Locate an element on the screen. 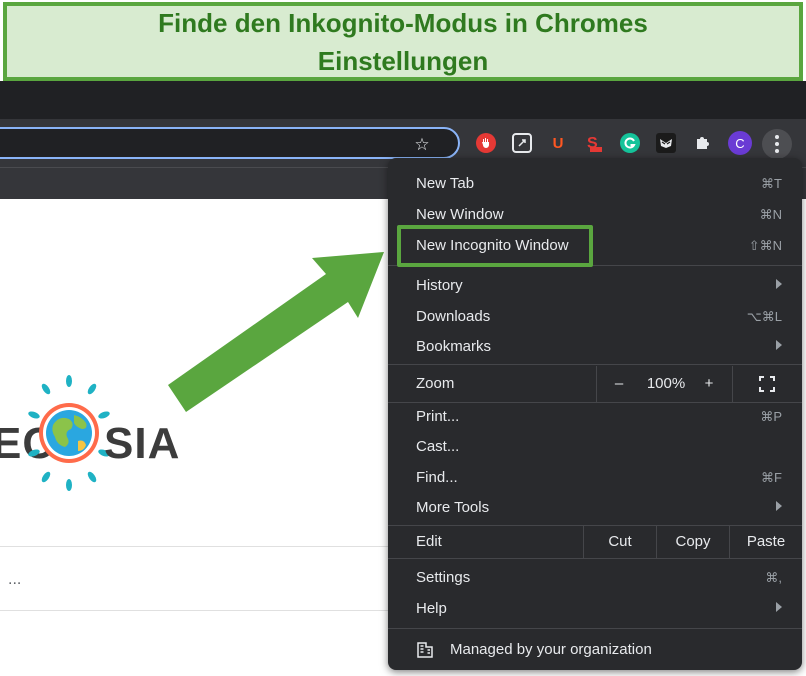 The height and width of the screenshot is (676, 806). managed-label: Managed by your organization is located at coordinates (551, 649).